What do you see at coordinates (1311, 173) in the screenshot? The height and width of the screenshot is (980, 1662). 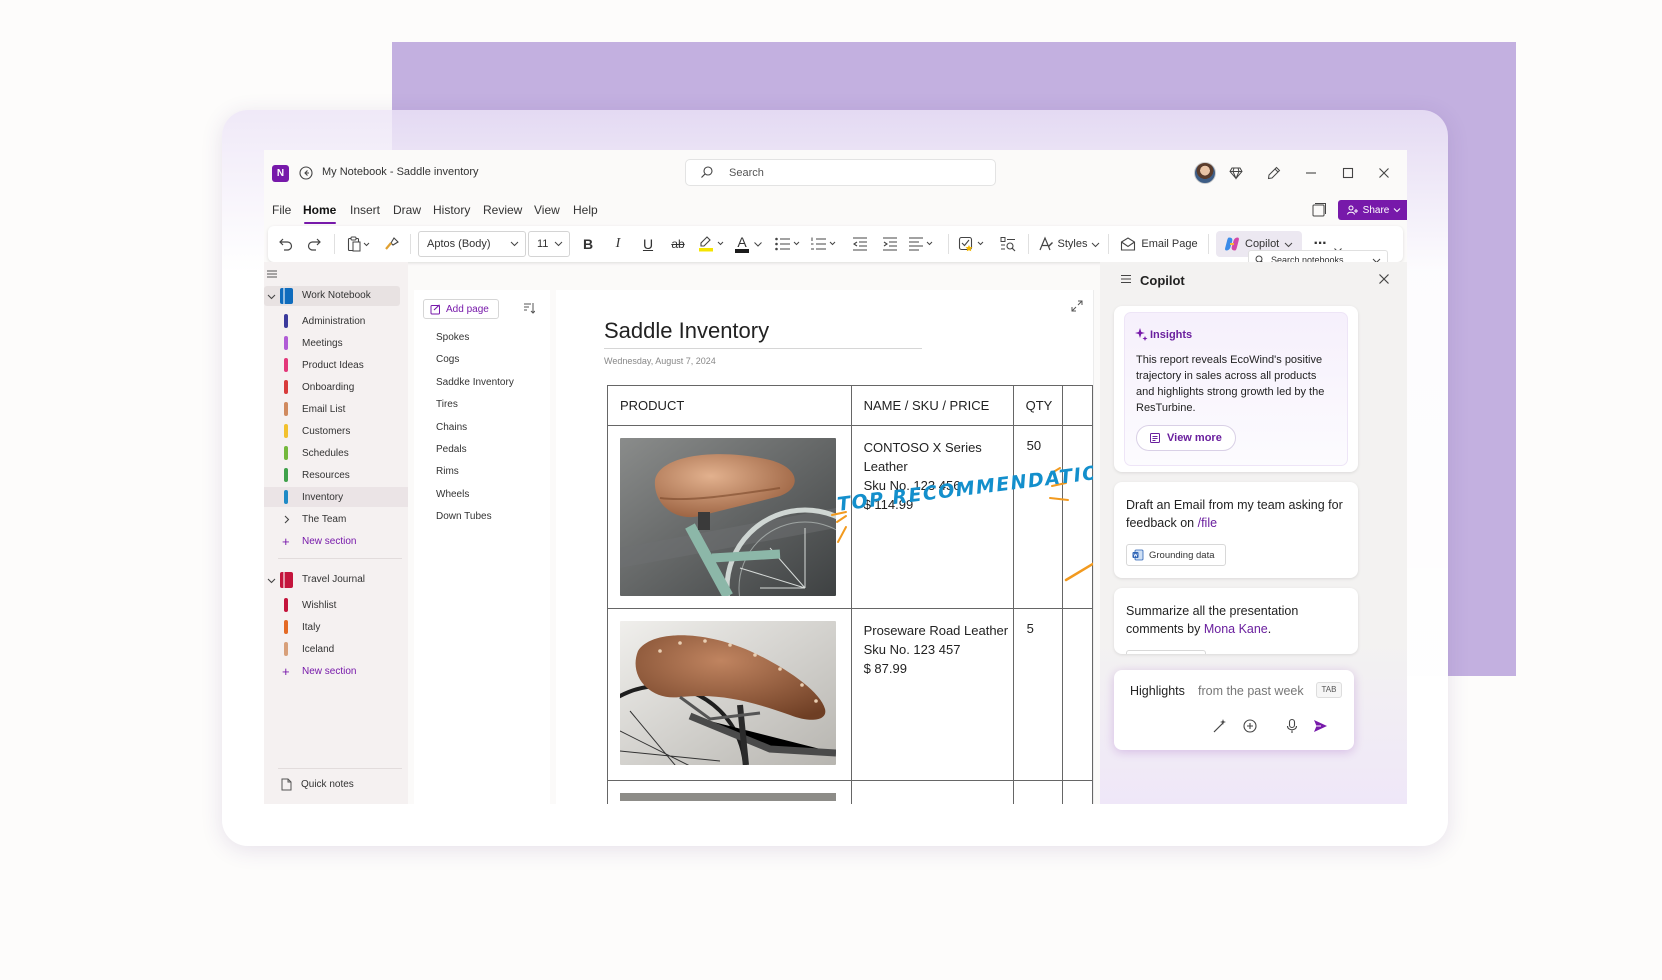 I see `minimize-button` at bounding box center [1311, 173].